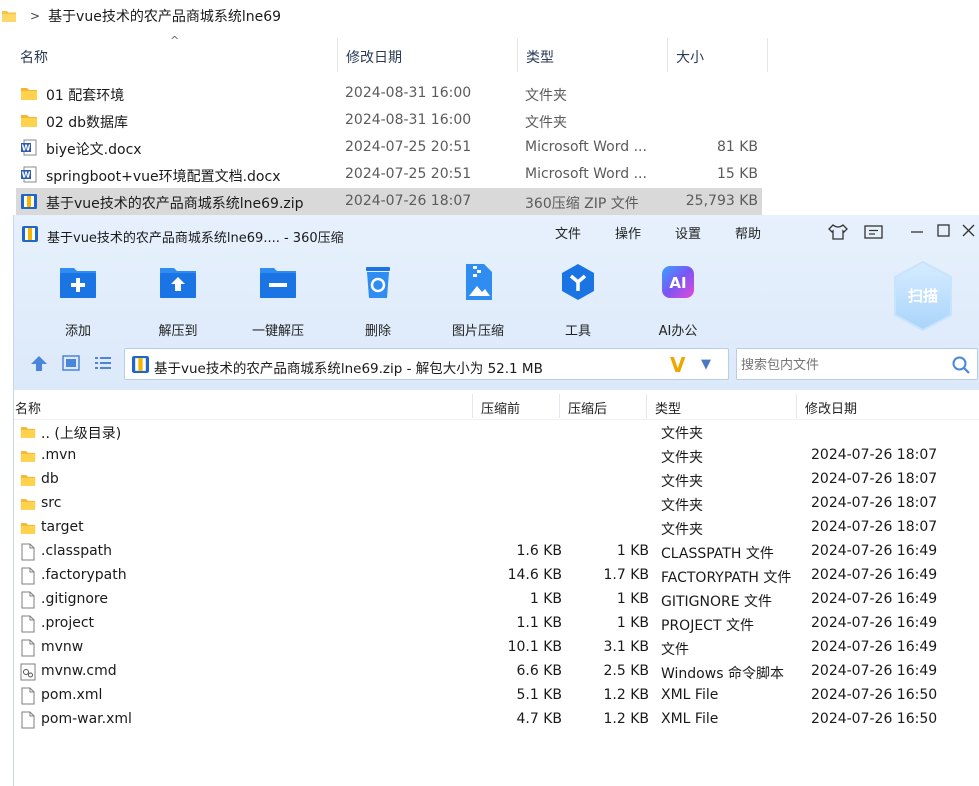 The height and width of the screenshot is (786, 979). Describe the element at coordinates (175, 204) in the screenshot. I see `file-name: 基于vue技术的农产品商城系统lne69.zip` at that location.